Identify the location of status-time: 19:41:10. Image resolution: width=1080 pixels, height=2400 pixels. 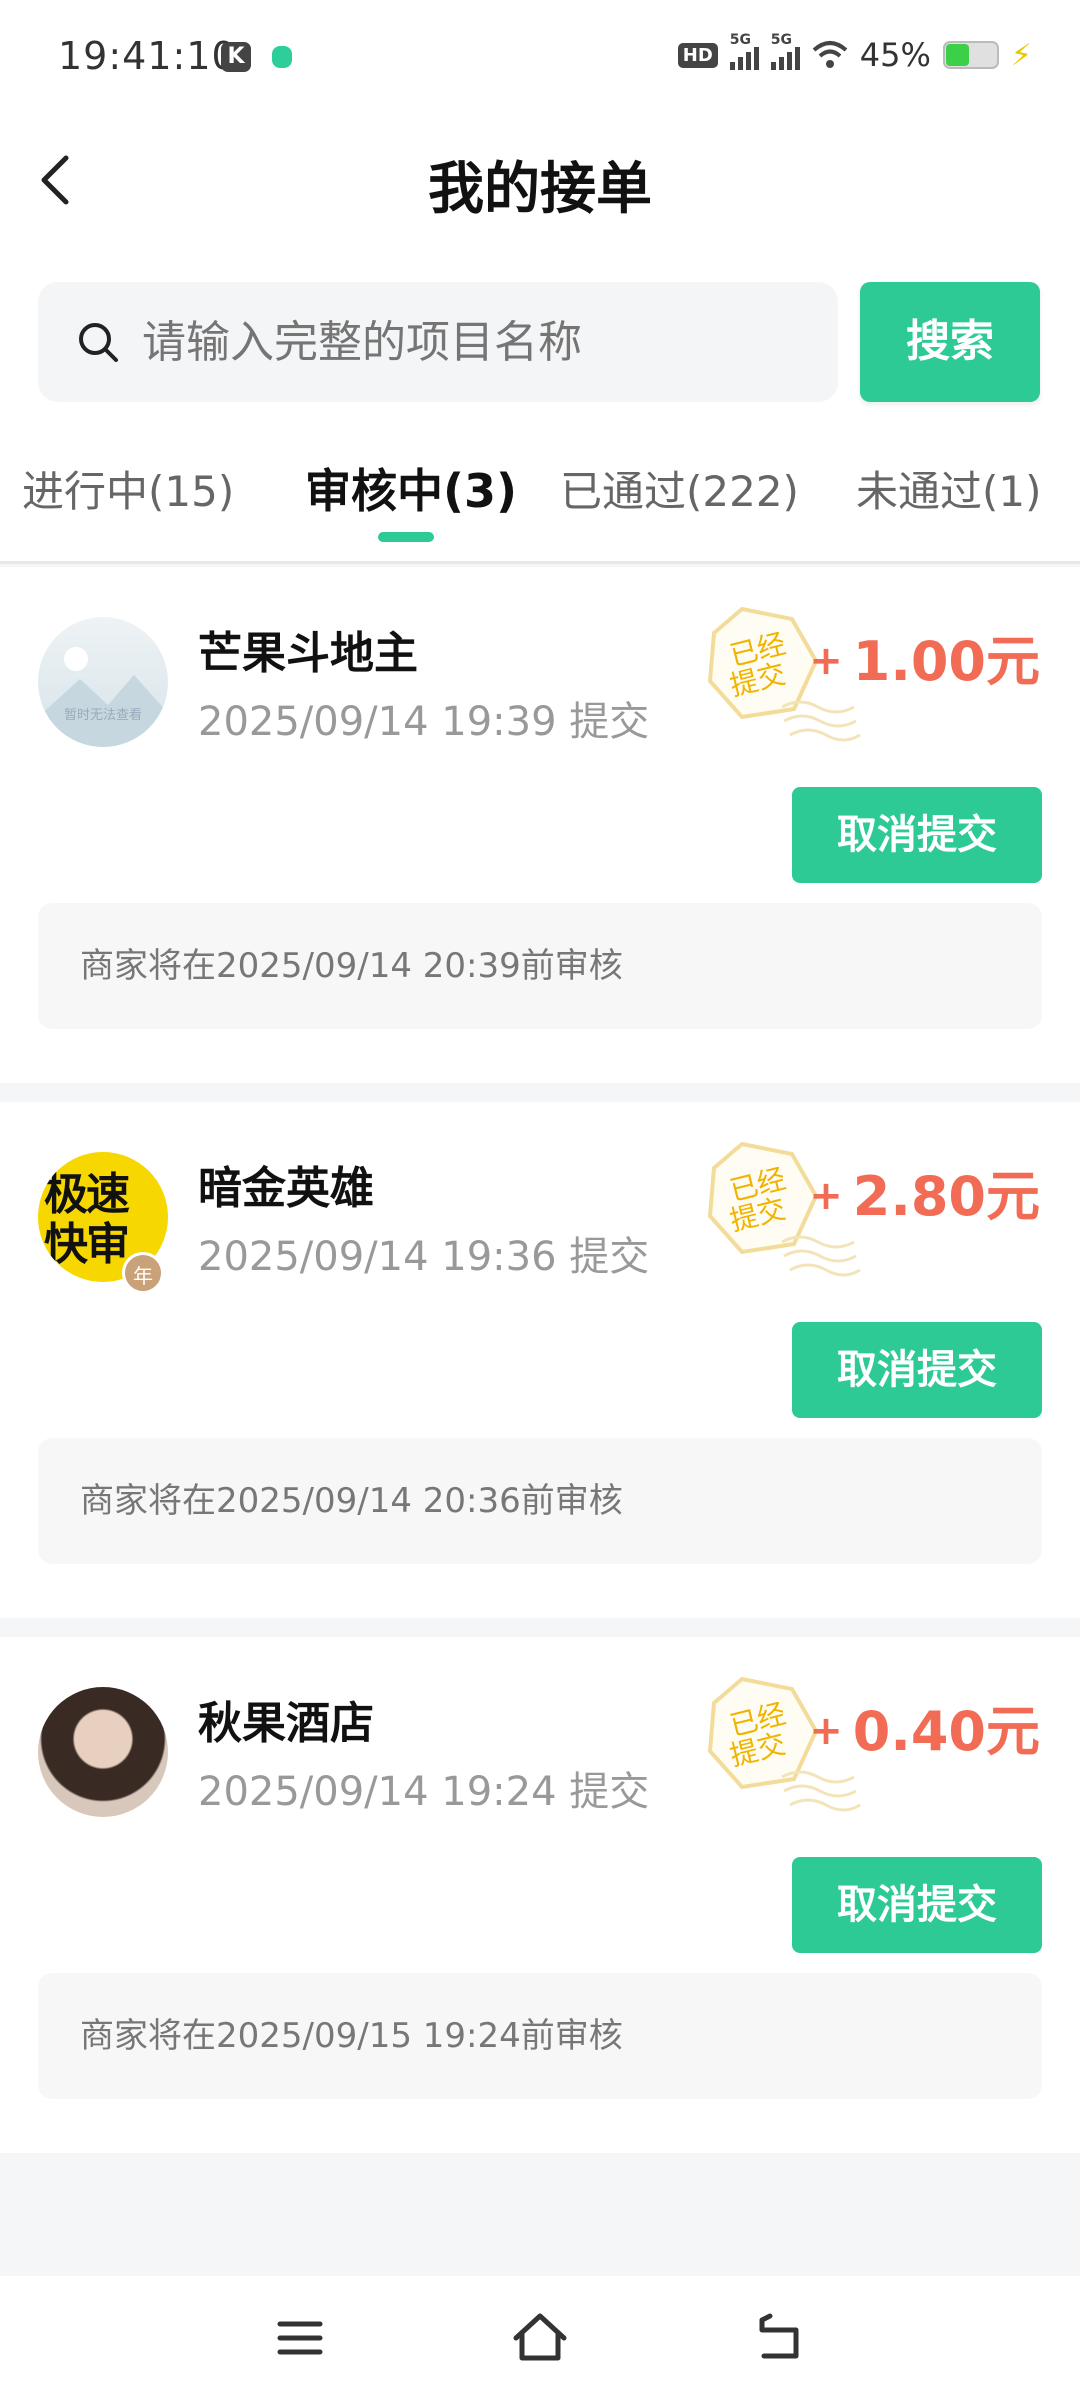
(147, 56).